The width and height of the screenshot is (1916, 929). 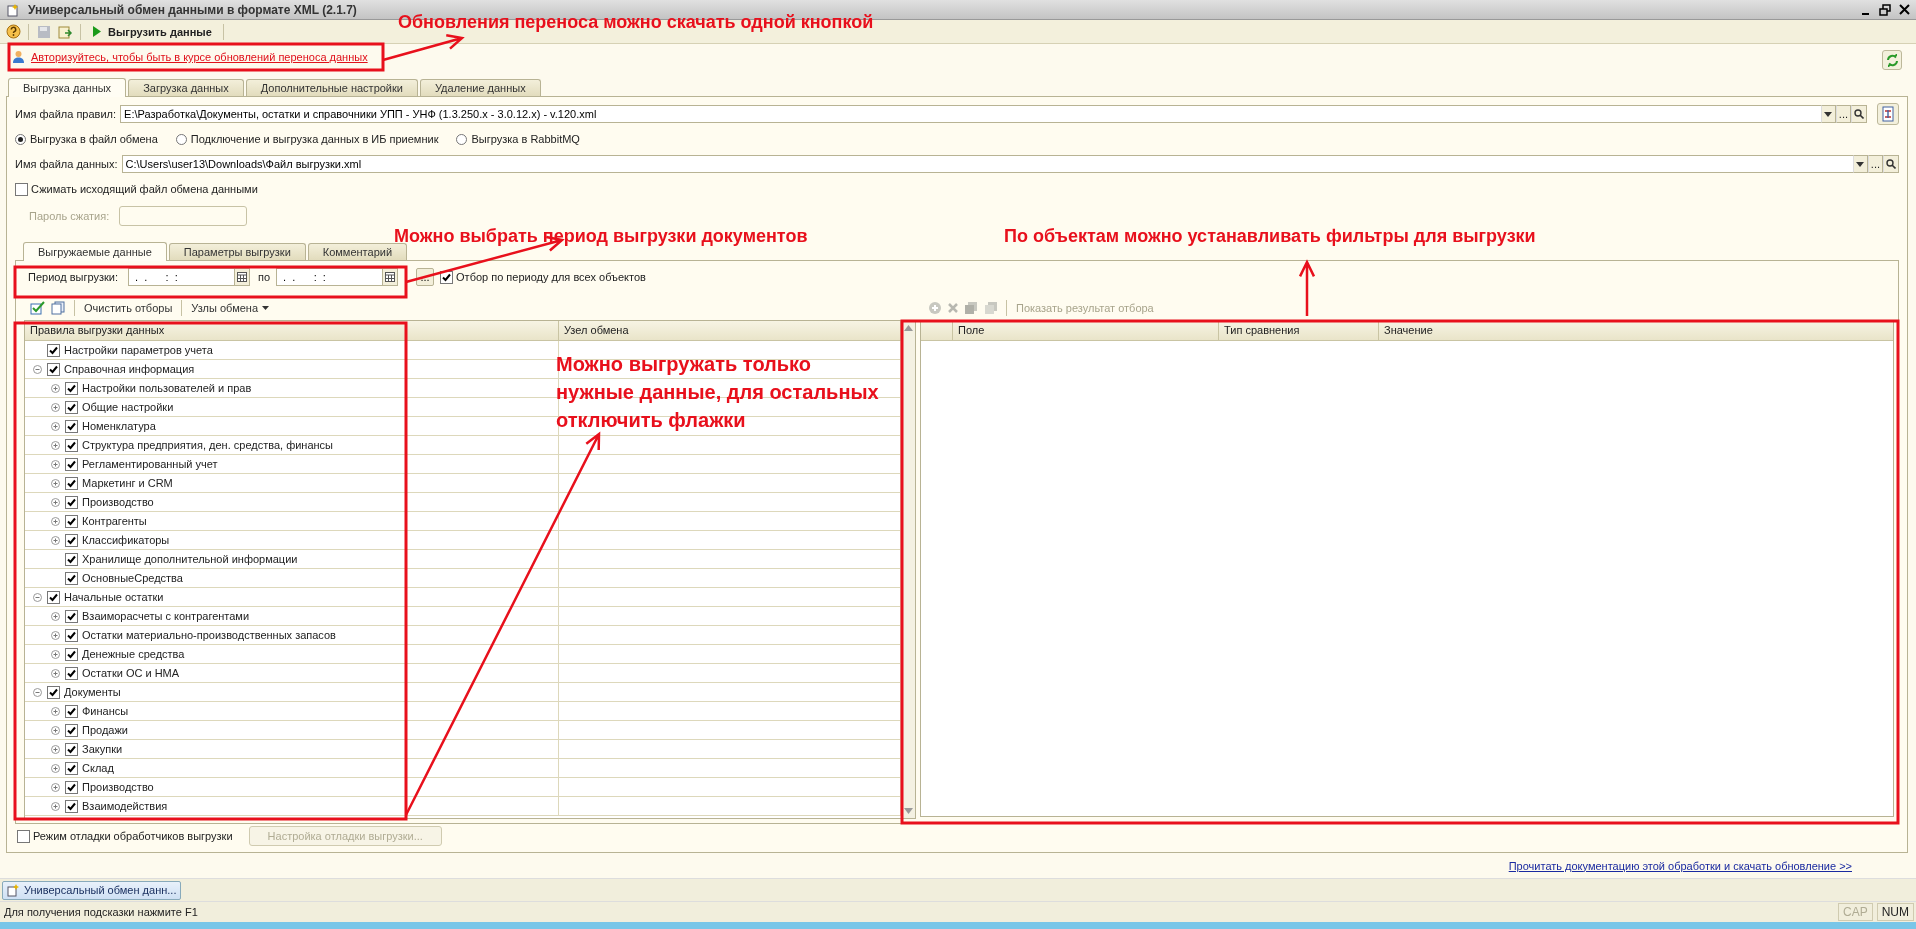 I want to click on tab: Дополнительные настройки, so click(x=331, y=87).